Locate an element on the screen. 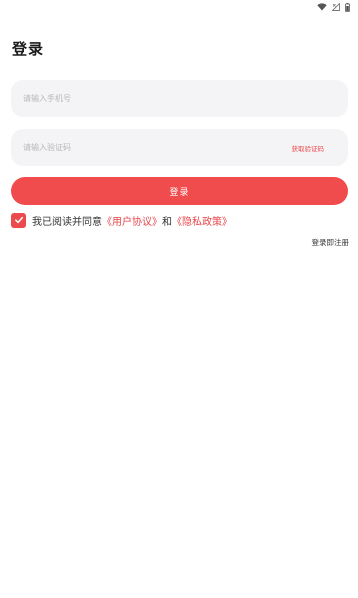  no-signal-icon is located at coordinates (336, 7).